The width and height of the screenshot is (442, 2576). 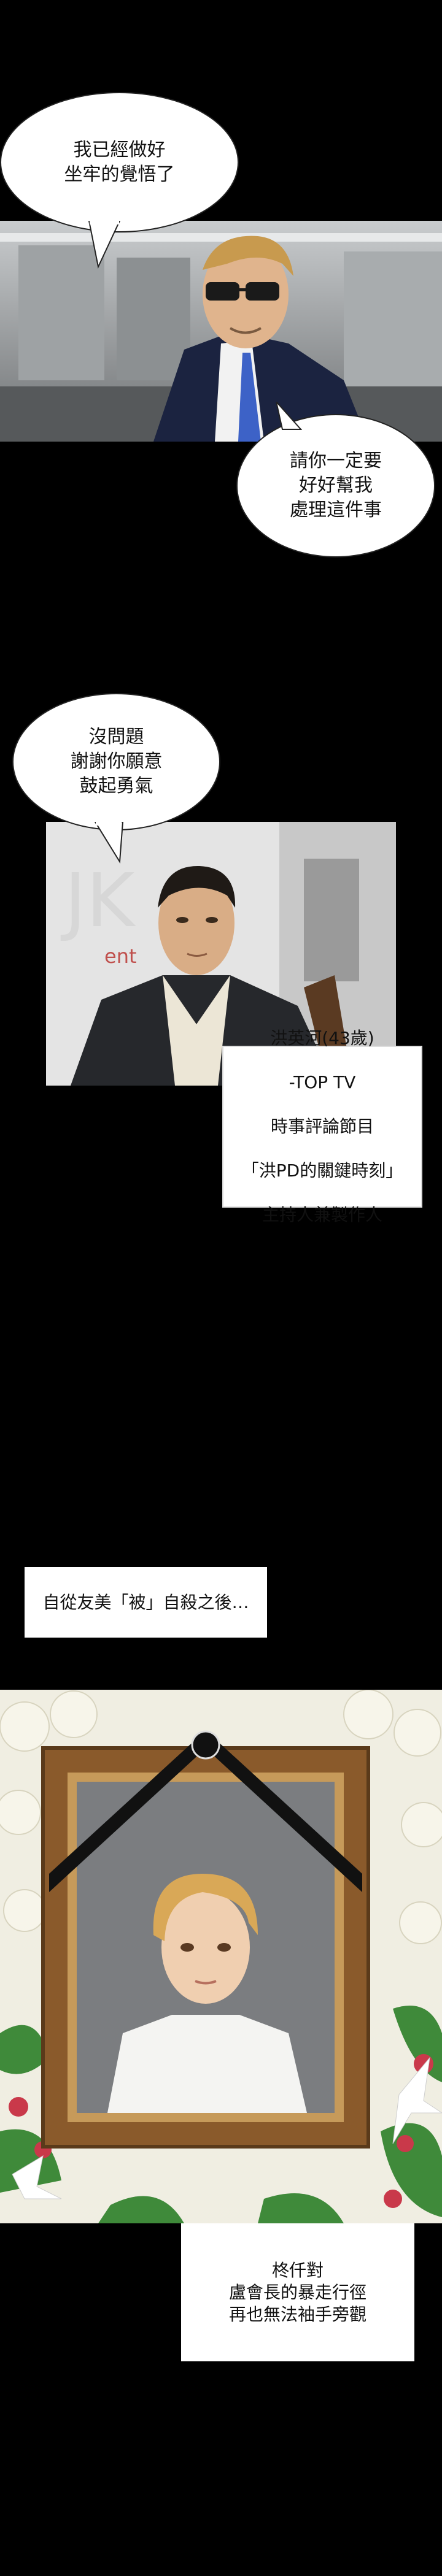 I want to click on caption-line: 時事評論節目, so click(x=322, y=1126).